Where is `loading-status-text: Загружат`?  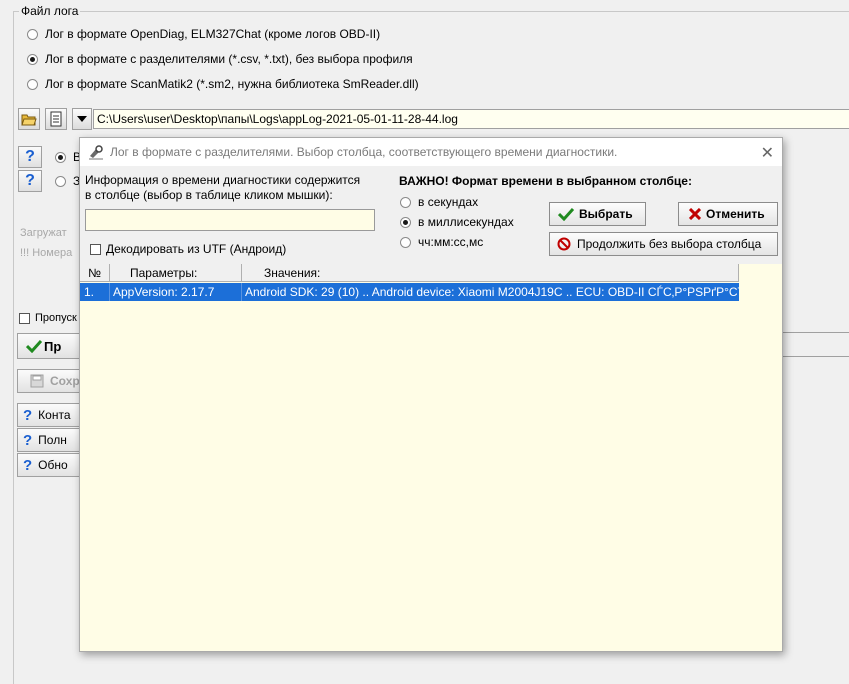
loading-status-text: Загружат is located at coordinates (43, 233).